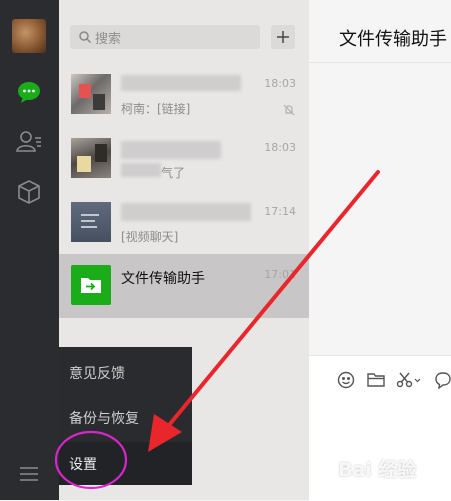 The image size is (451, 501). I want to click on plus-icon, so click(283, 37).